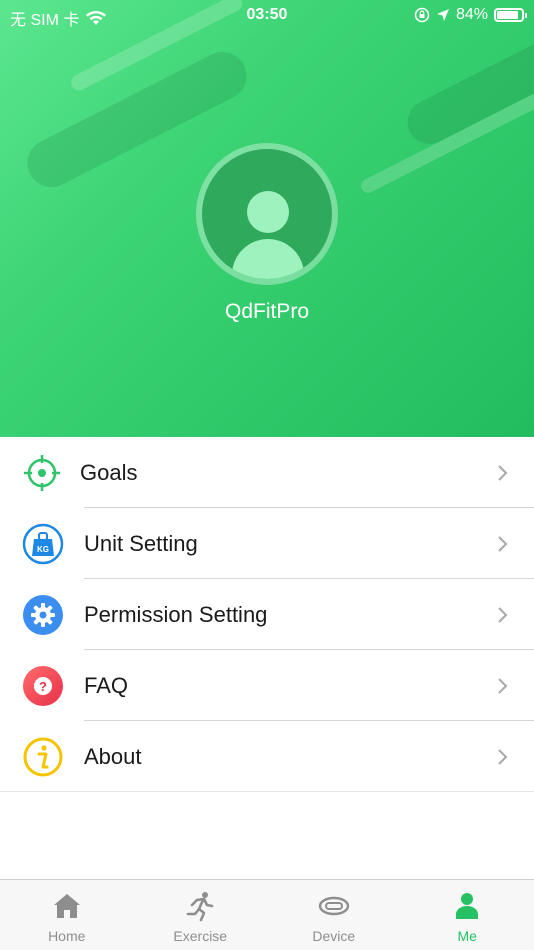 This screenshot has height=950, width=534. I want to click on location-arrow-icon, so click(442, 15).